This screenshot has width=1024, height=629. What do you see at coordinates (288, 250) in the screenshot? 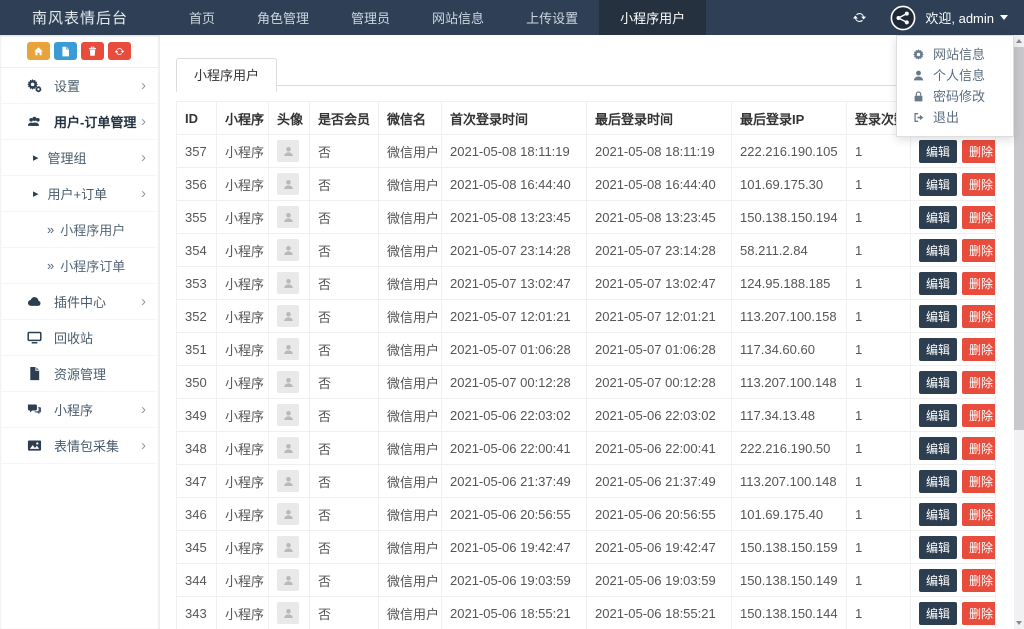
I see `avatar-placeholder` at bounding box center [288, 250].